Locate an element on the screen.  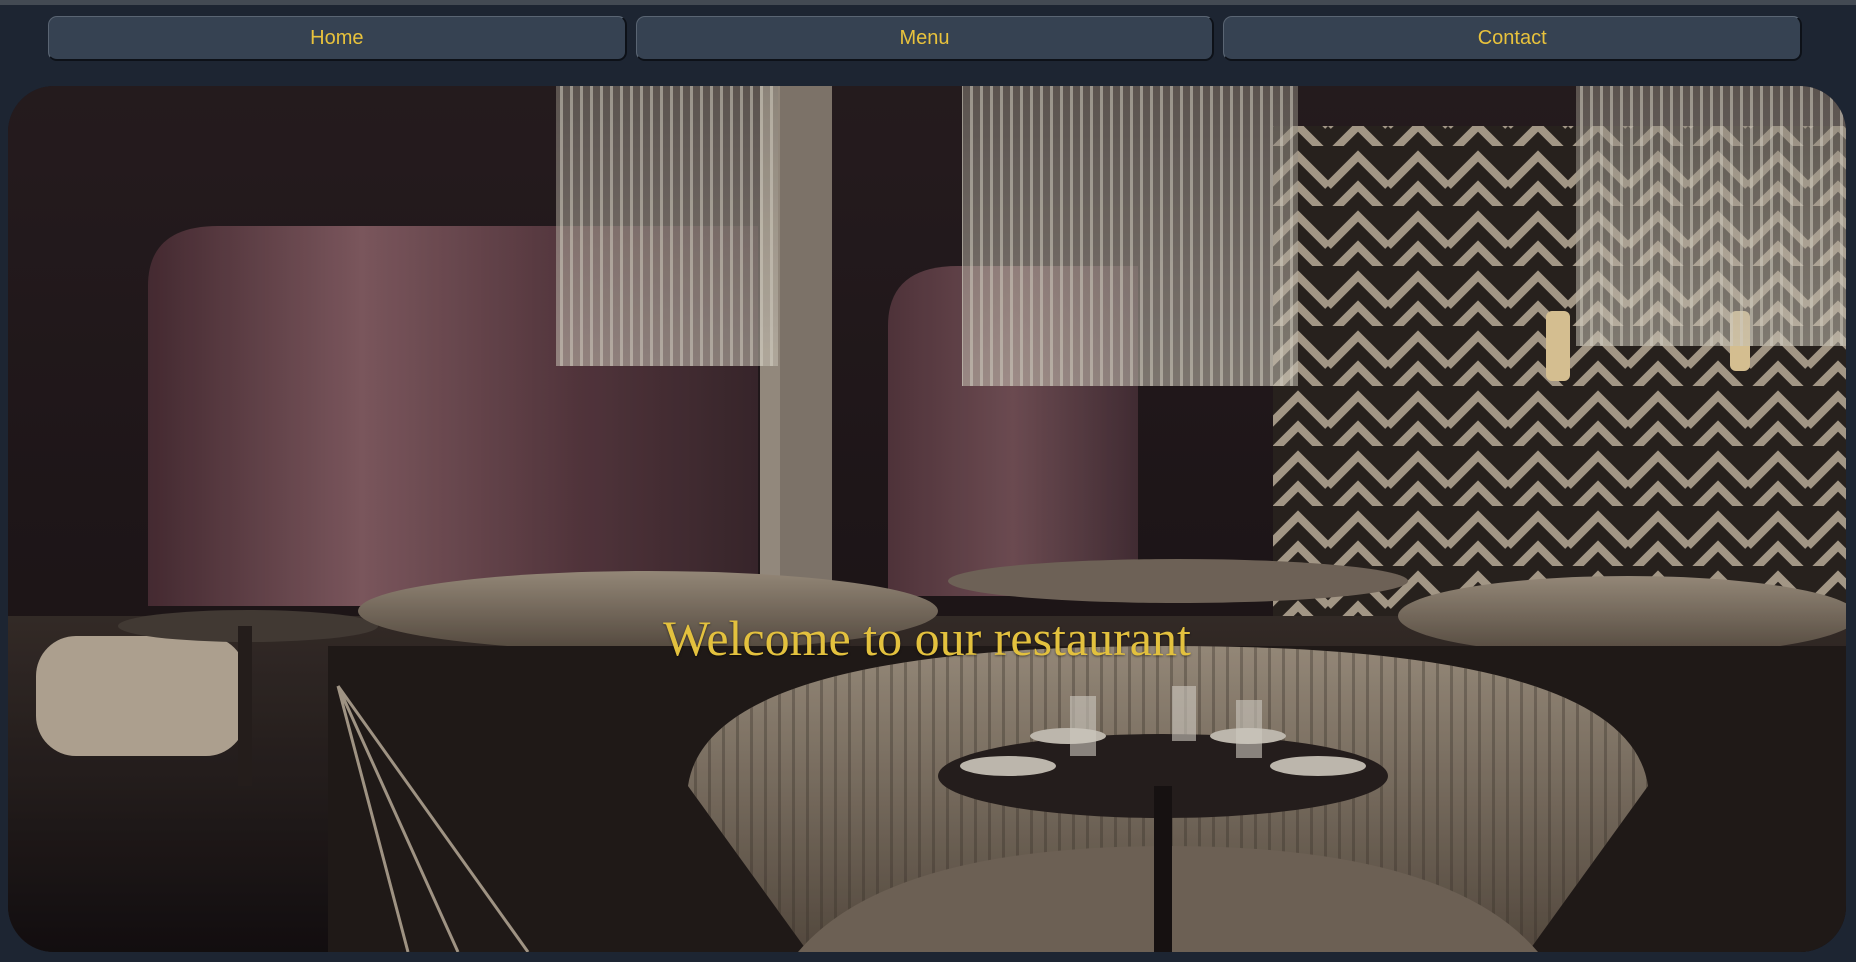
top-navigation: Home Menu Contact is located at coordinates (925, 39).